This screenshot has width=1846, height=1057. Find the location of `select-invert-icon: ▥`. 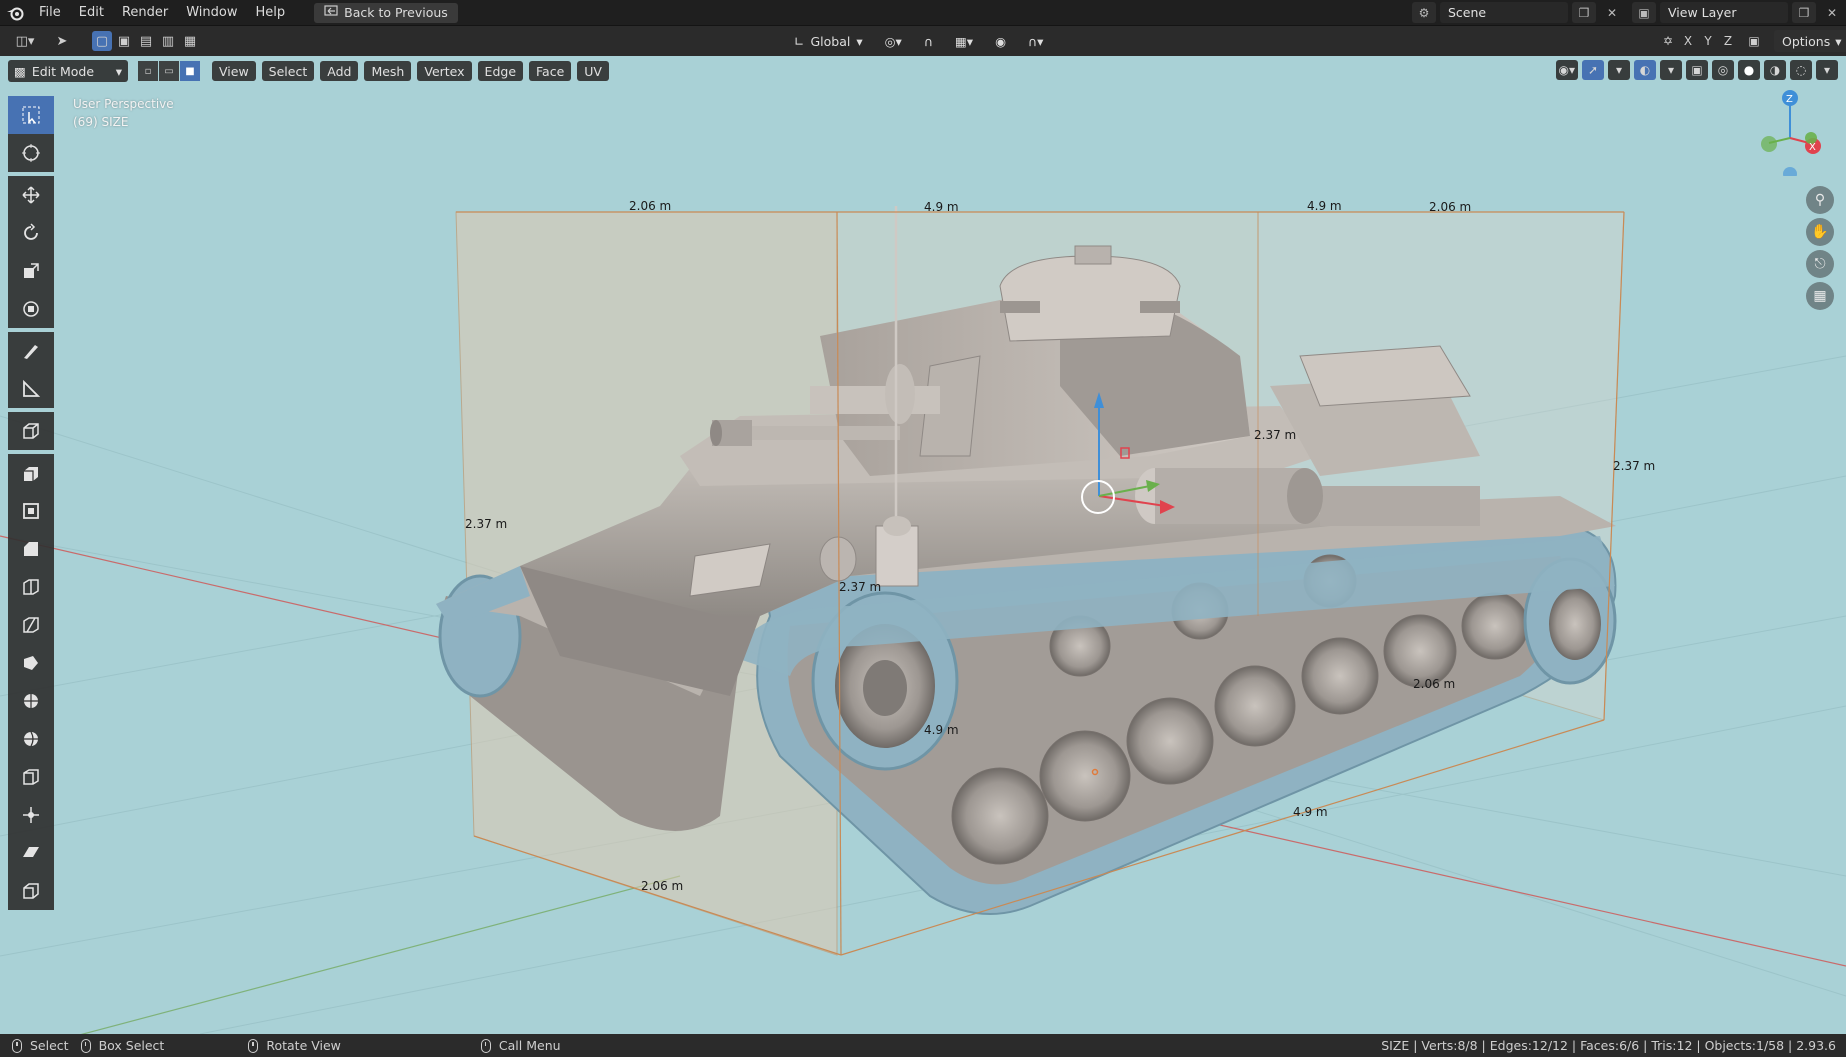

select-invert-icon: ▥ is located at coordinates (168, 41).